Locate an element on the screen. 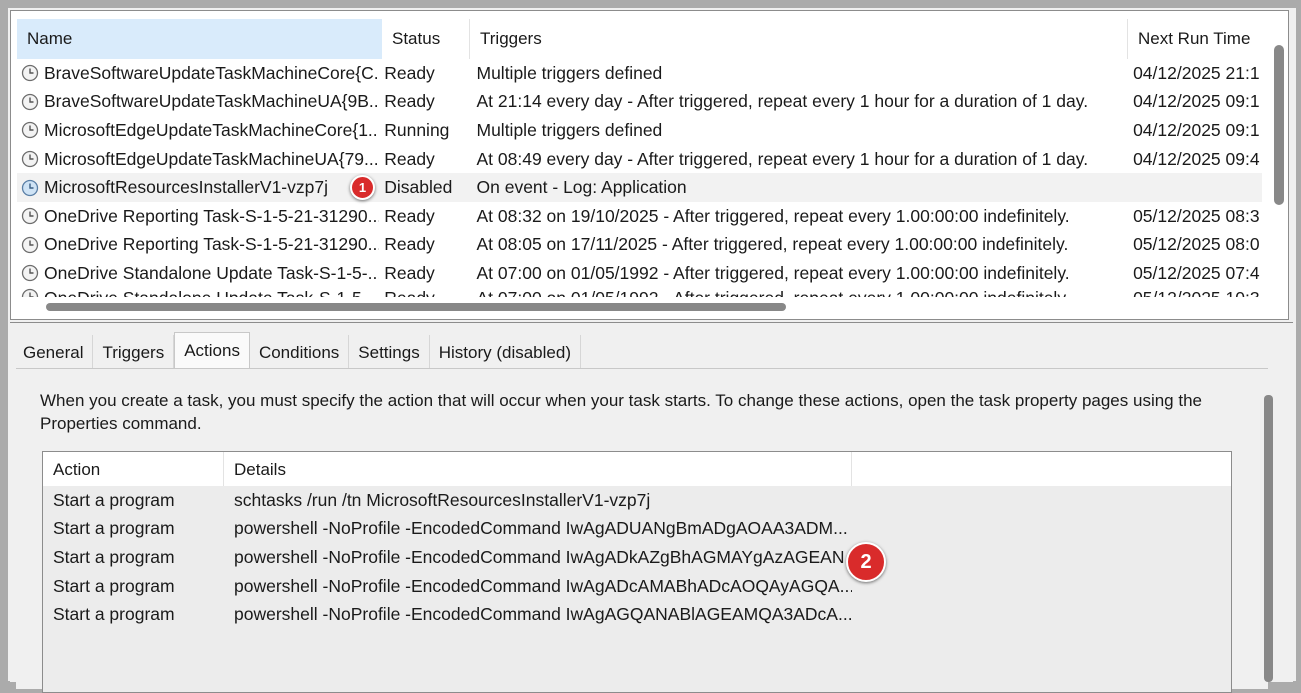 This screenshot has width=1301, height=693. horizontal-scrollbar is located at coordinates (649, 308).